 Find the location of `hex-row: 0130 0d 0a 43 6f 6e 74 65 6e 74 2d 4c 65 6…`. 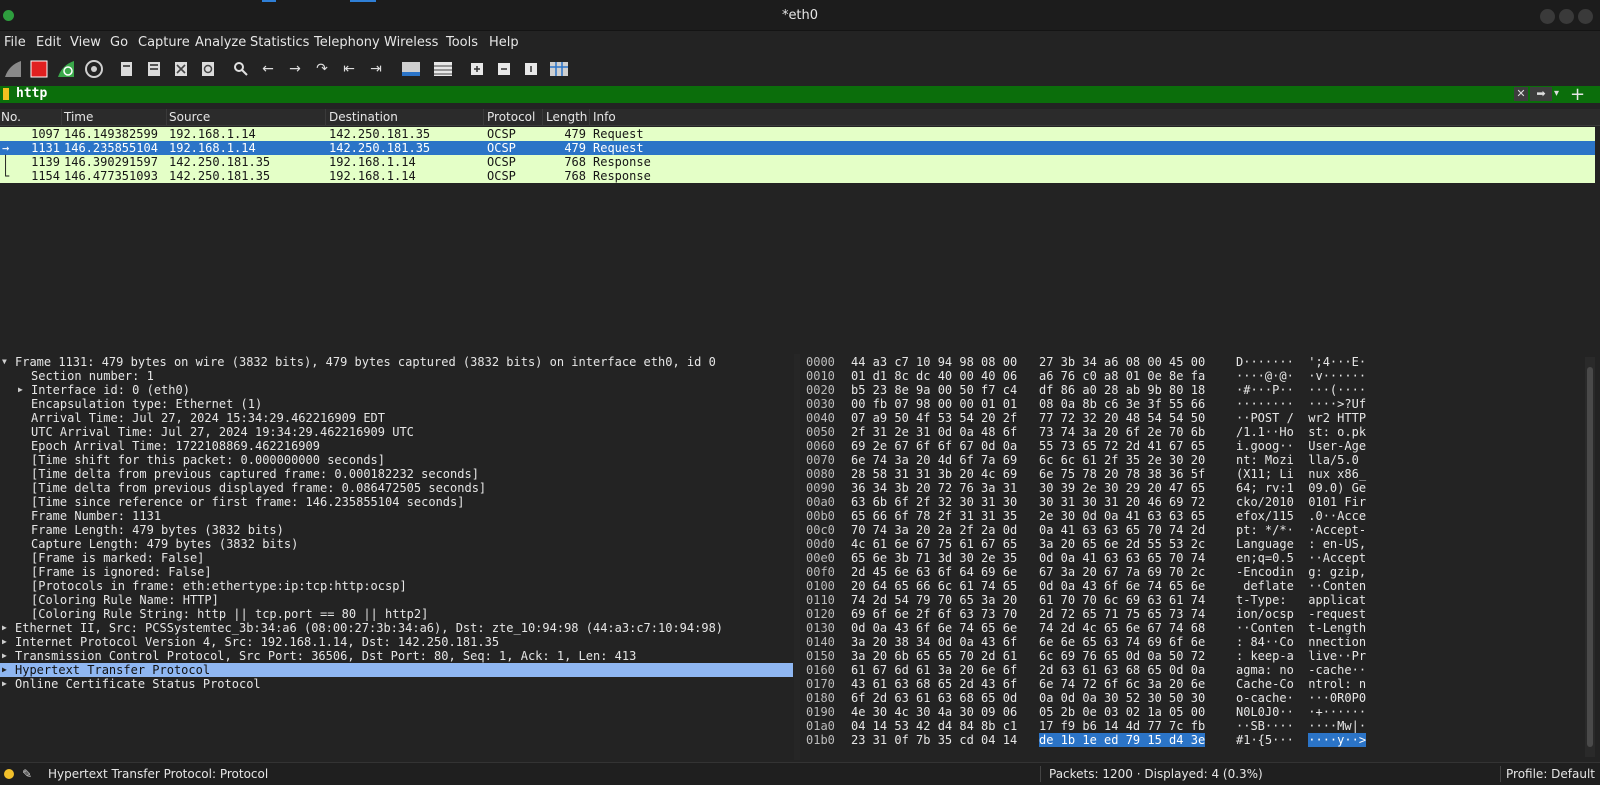

hex-row: 0130 0d 0a 43 6f 6e 74 65 6e 74 2d 4c 65 6… is located at coordinates (1195, 628).